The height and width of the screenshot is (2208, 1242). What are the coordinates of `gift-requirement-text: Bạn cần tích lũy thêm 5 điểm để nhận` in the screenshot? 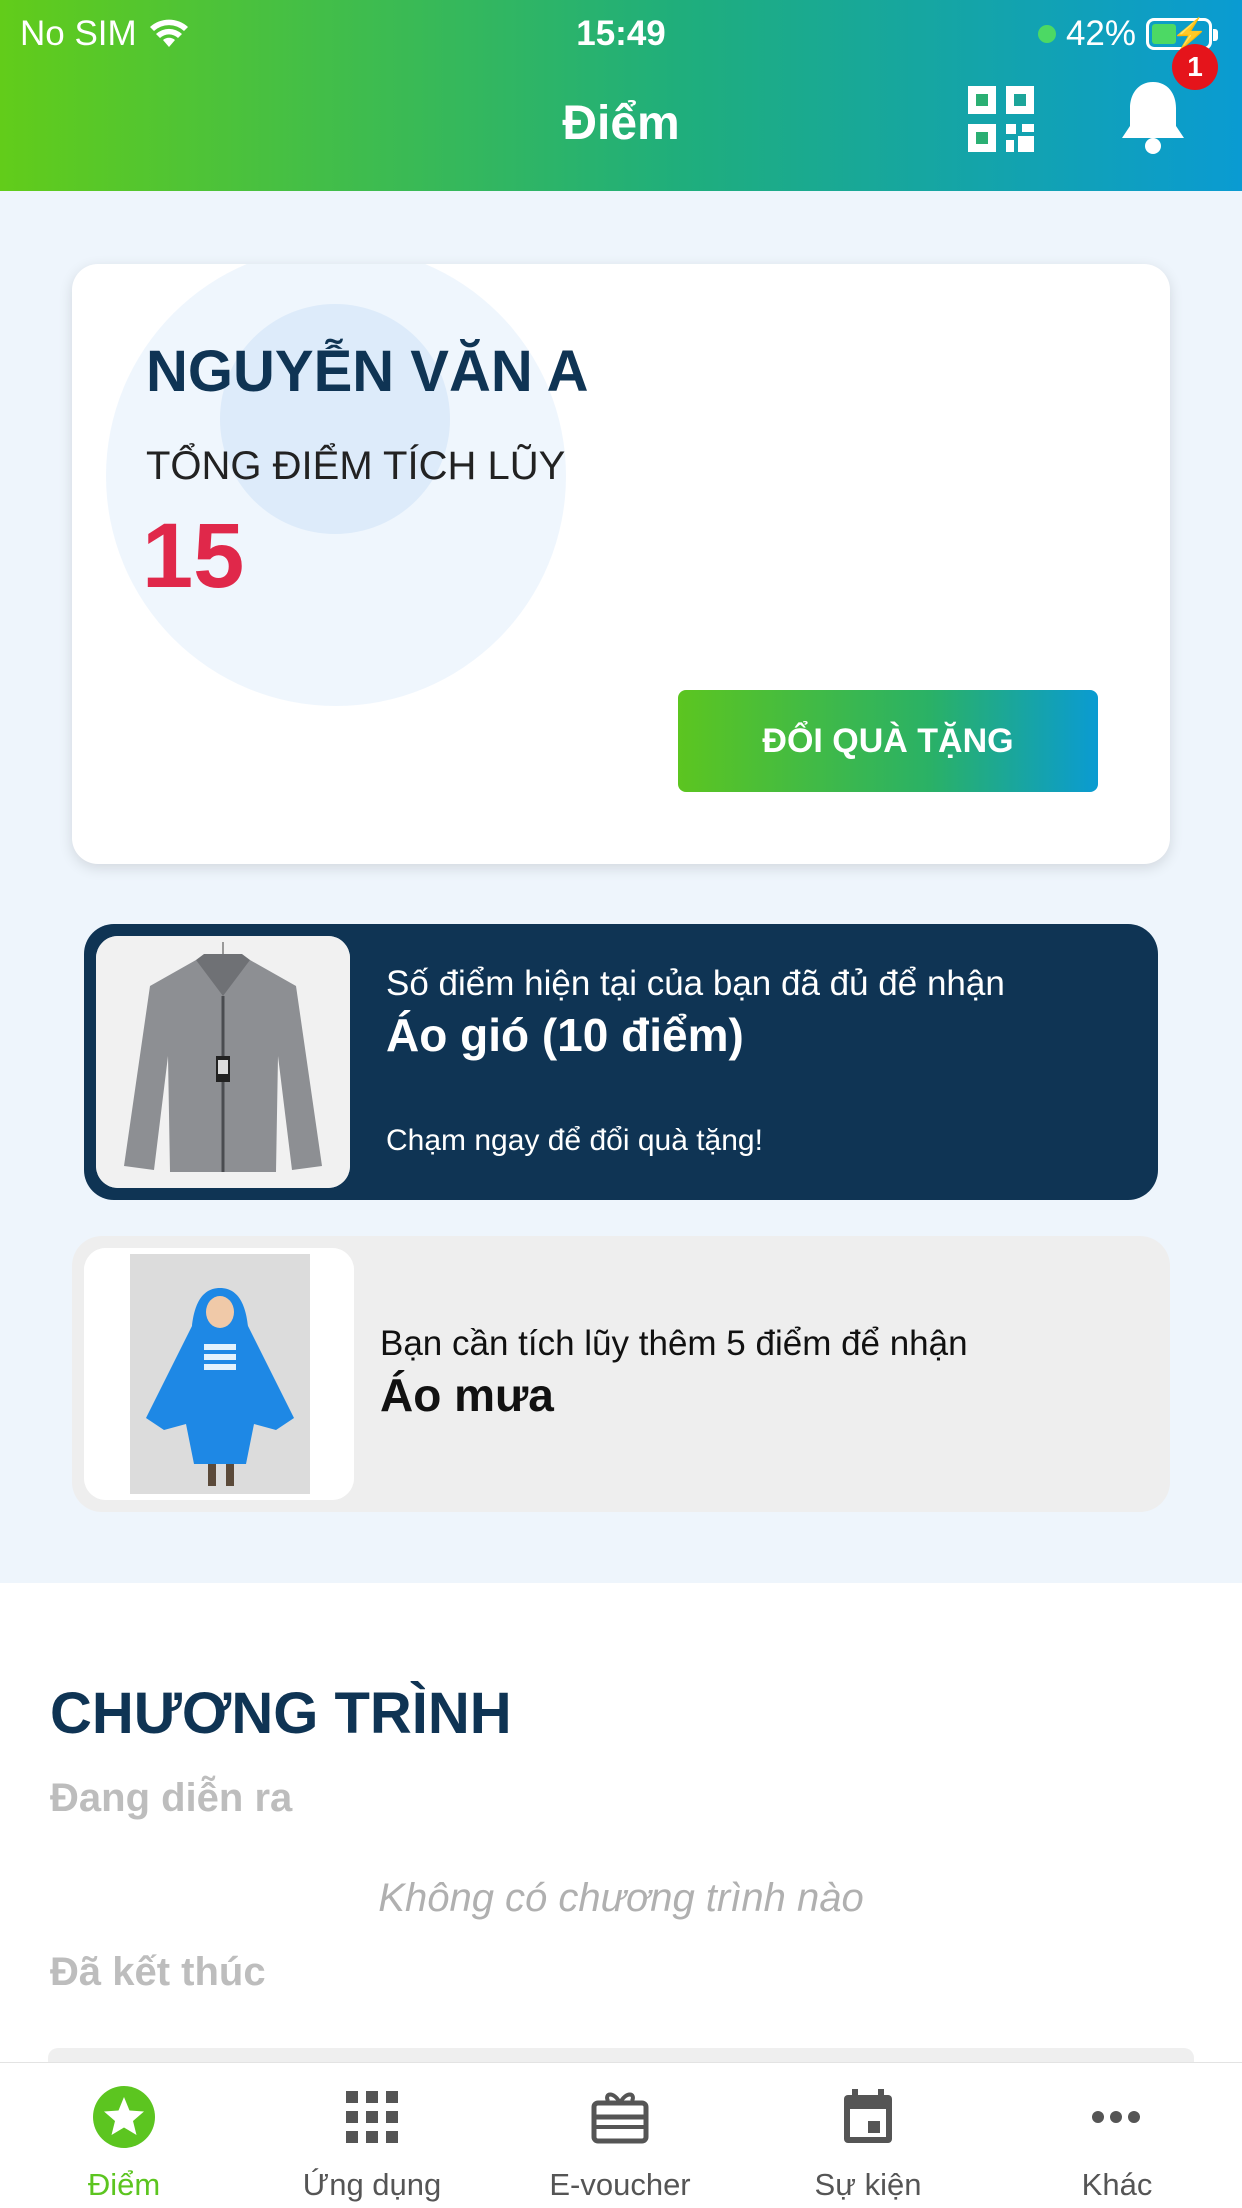 It's located at (674, 1343).